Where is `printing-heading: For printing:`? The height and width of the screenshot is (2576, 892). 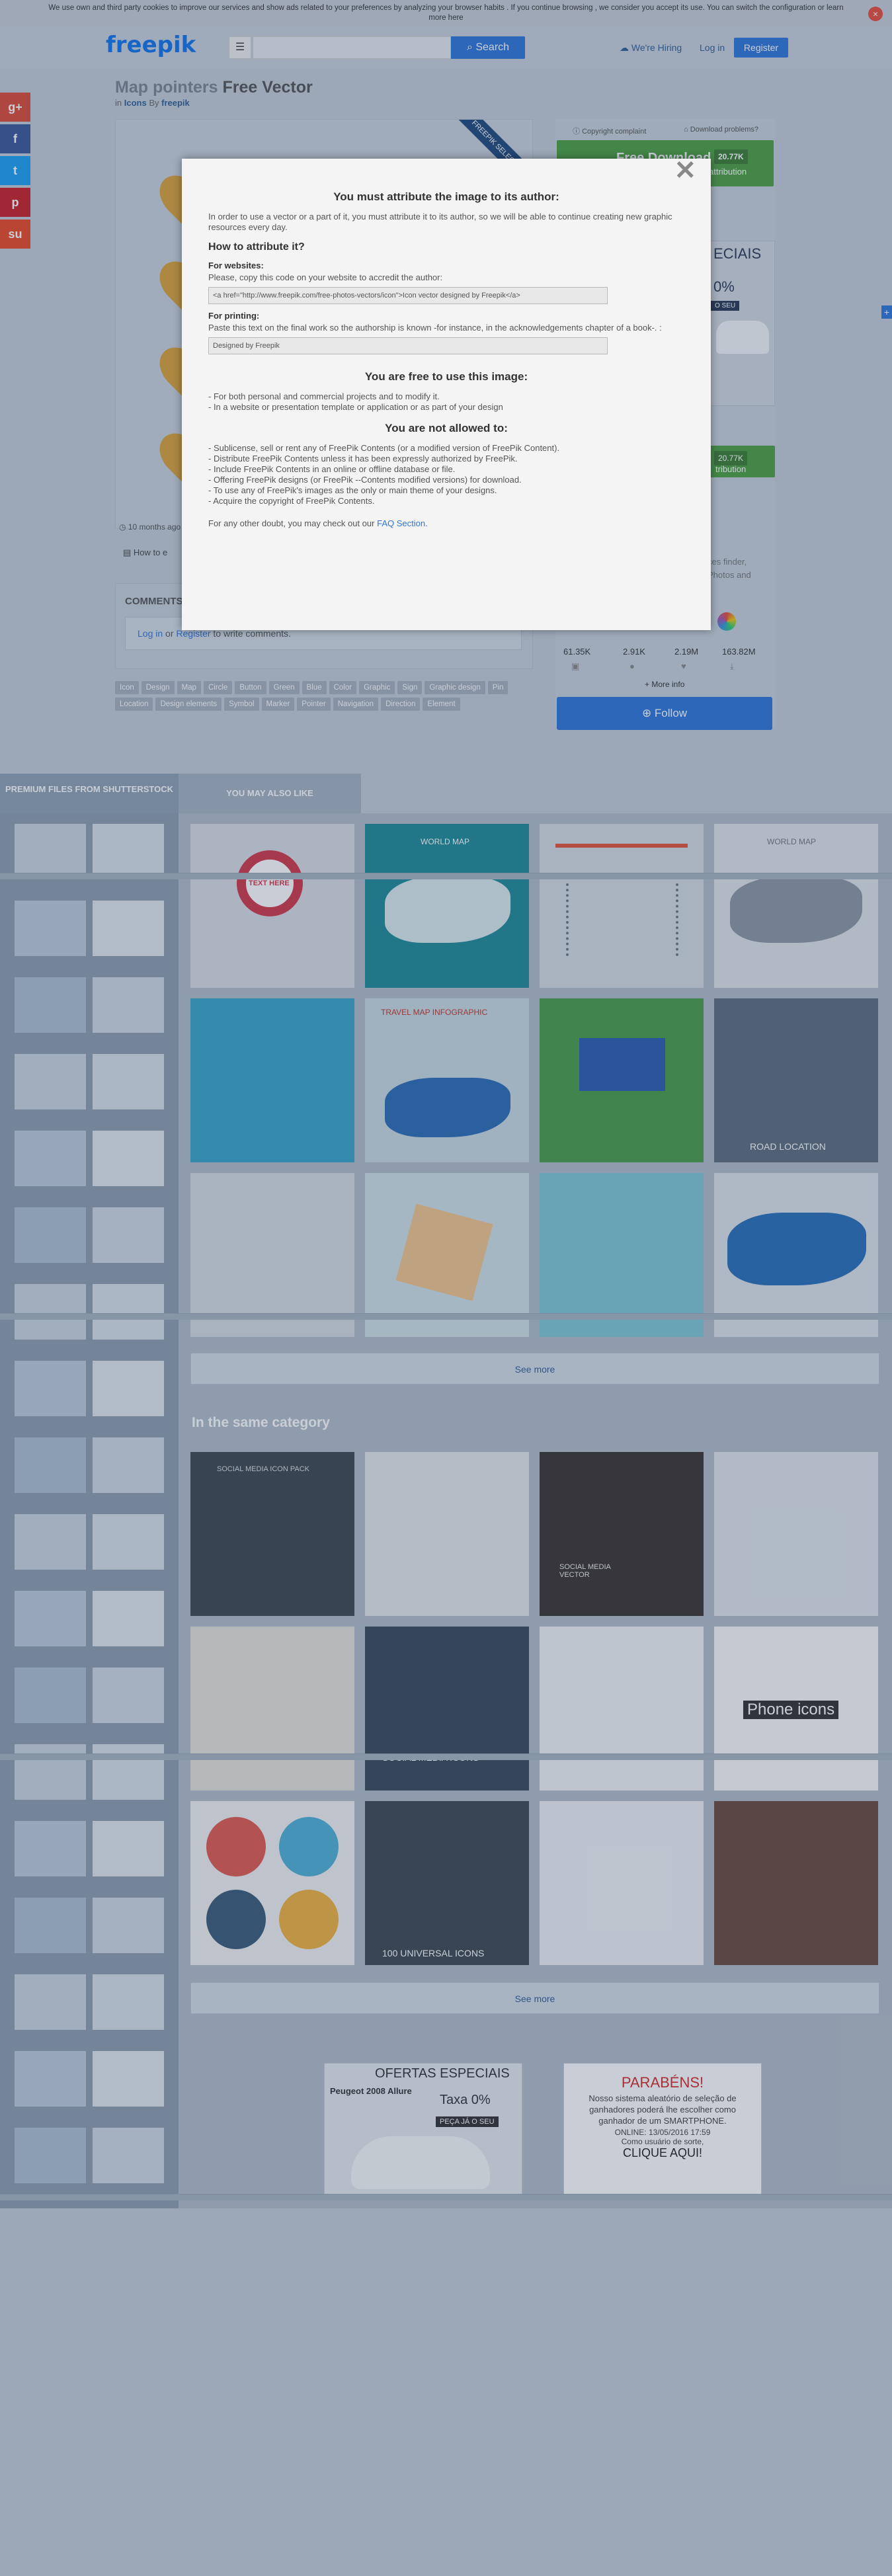 printing-heading: For printing: is located at coordinates (234, 316).